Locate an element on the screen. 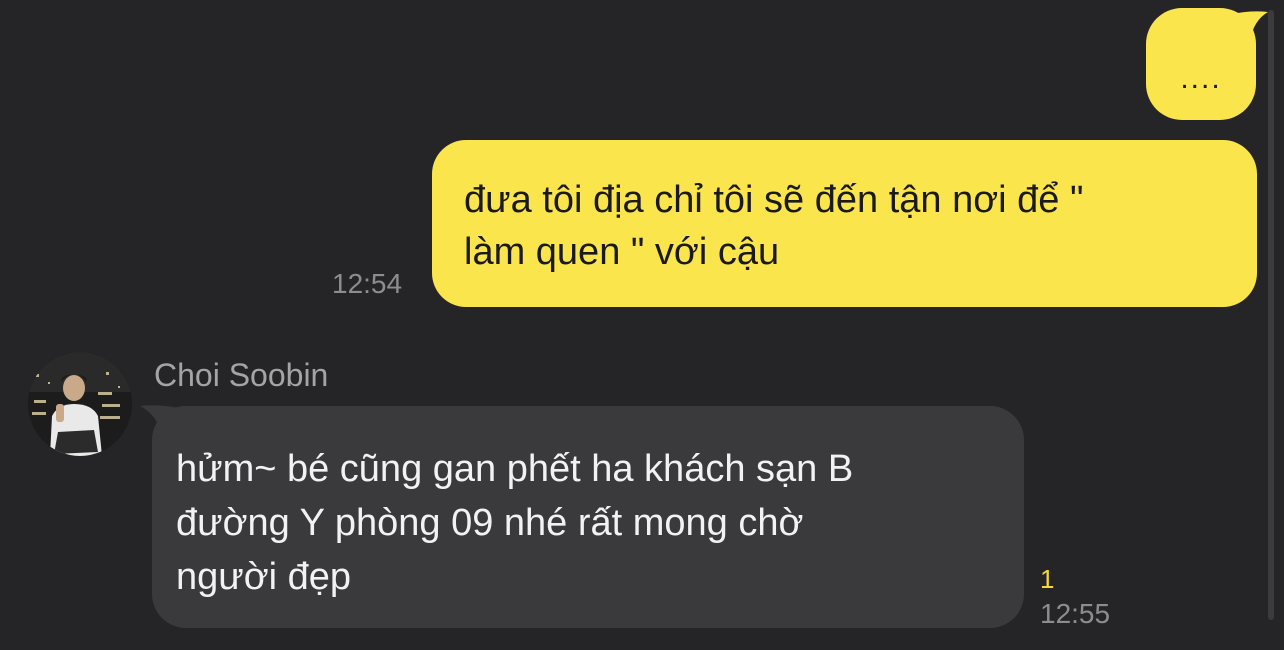 The width and height of the screenshot is (1284, 650). profile-photo-icon is located at coordinates (80, 404).